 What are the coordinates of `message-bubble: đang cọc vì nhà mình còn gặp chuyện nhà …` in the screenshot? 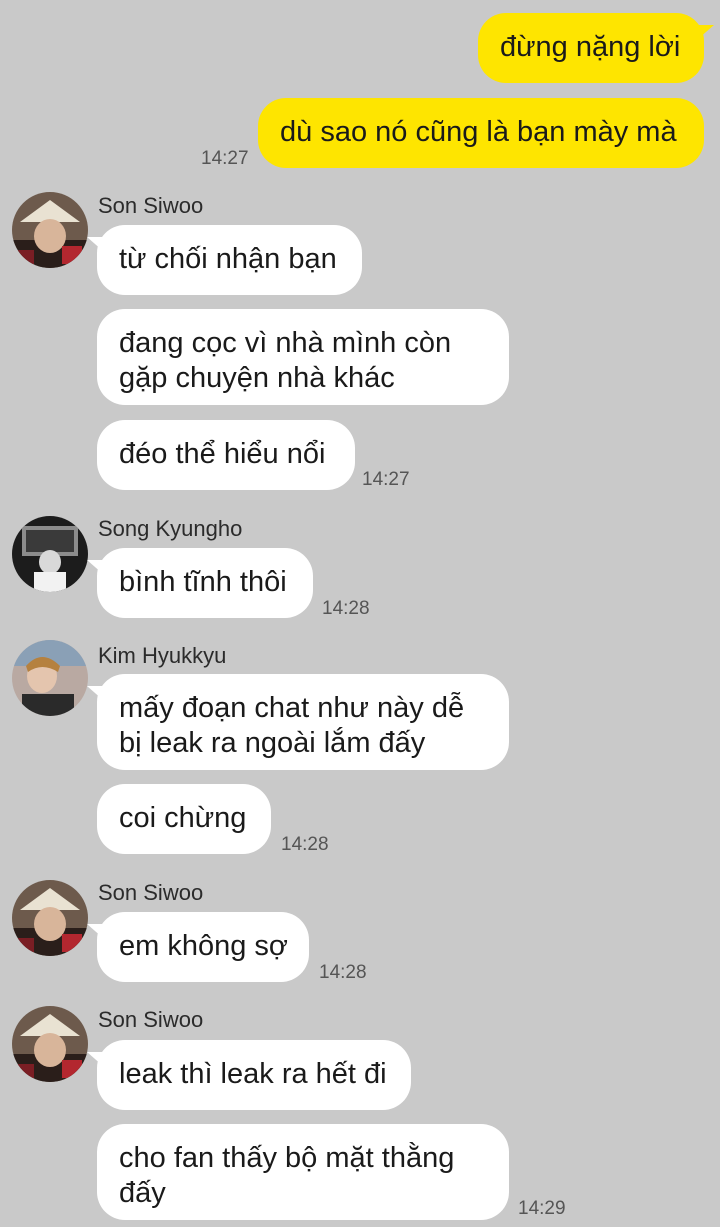 It's located at (303, 357).